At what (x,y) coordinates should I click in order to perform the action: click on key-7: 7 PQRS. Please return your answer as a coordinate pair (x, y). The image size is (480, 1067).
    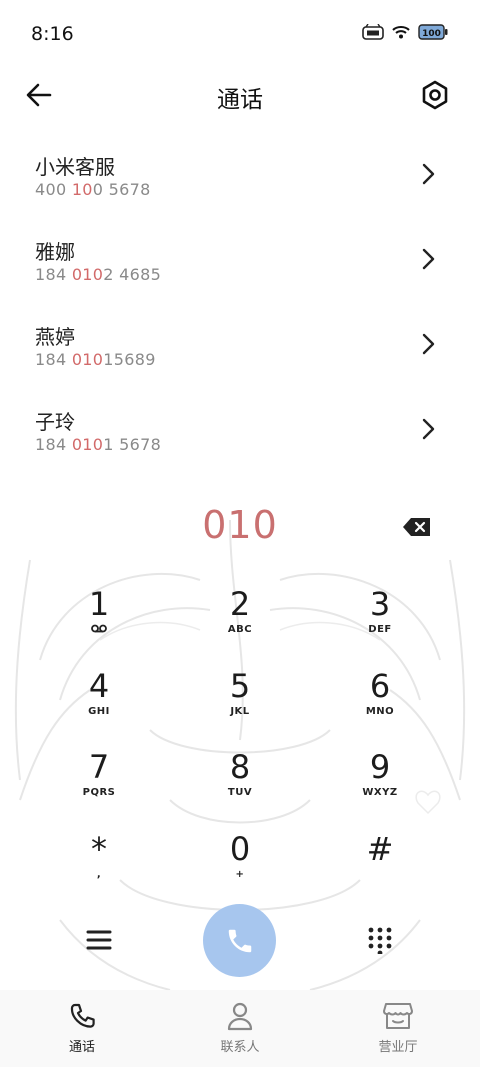
    Looking at the image, I should click on (99, 783).